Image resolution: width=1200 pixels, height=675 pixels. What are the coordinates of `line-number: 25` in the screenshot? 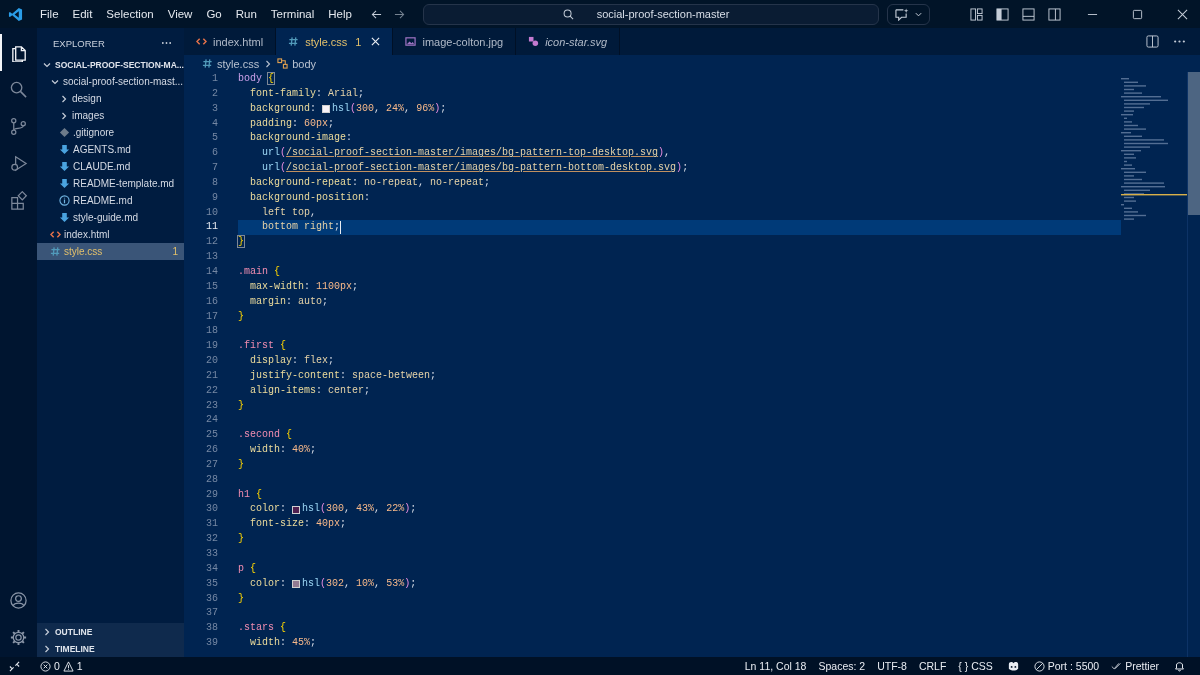 It's located at (212, 435).